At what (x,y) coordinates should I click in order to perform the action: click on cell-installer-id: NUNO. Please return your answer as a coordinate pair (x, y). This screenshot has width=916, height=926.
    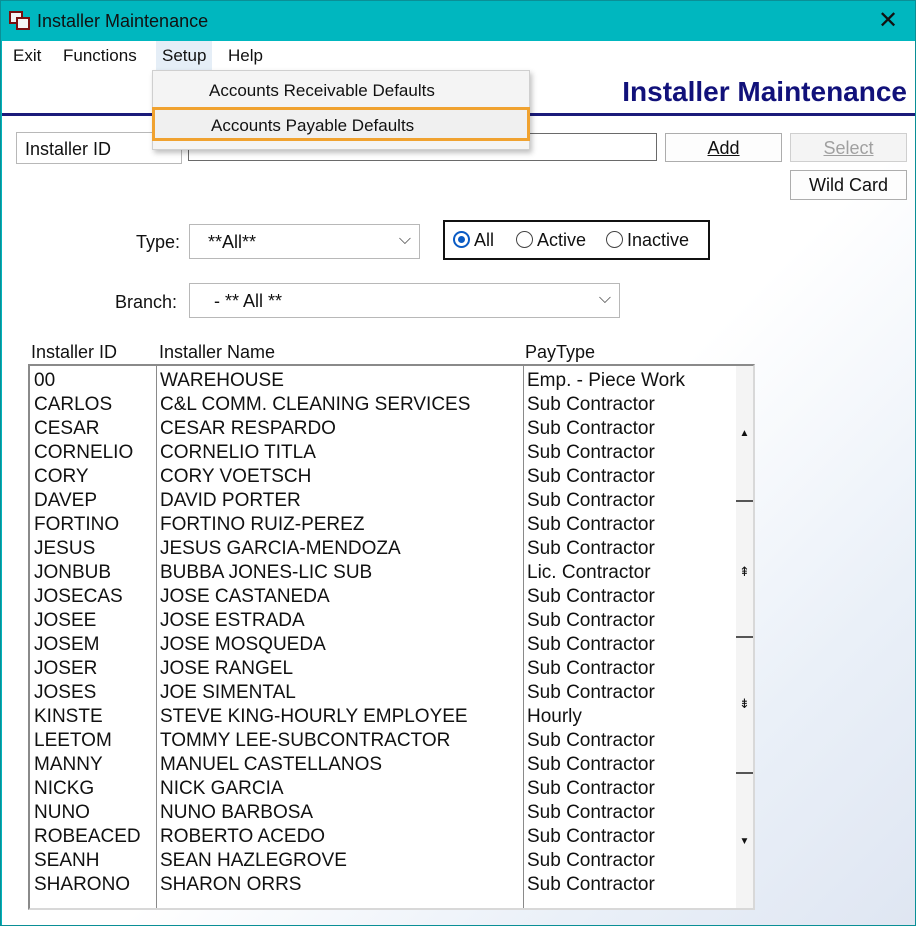
    Looking at the image, I should click on (62, 812).